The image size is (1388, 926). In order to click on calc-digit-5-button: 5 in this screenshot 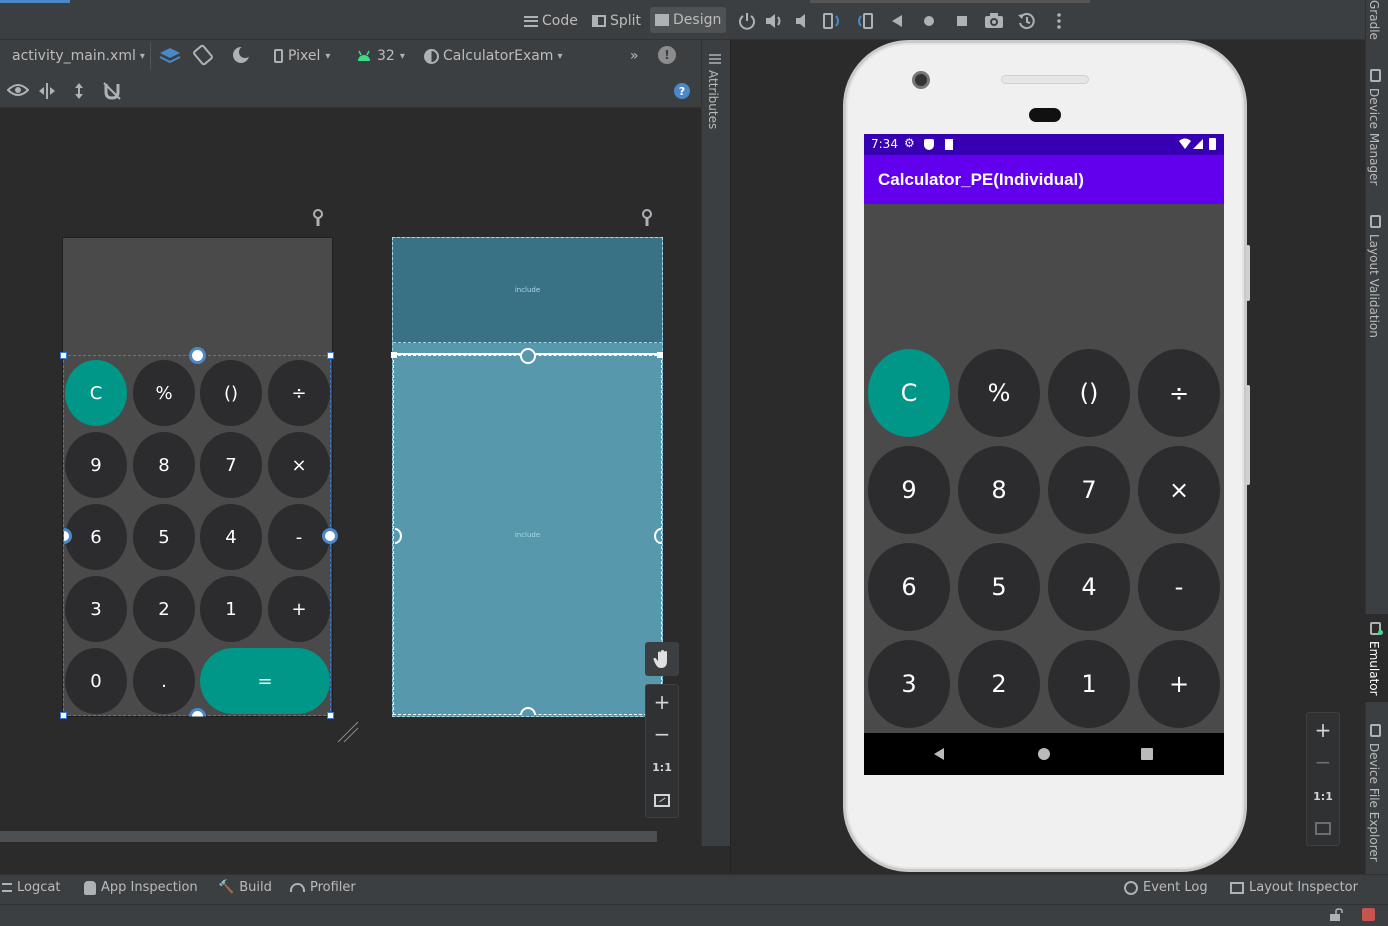, I will do `click(999, 587)`.